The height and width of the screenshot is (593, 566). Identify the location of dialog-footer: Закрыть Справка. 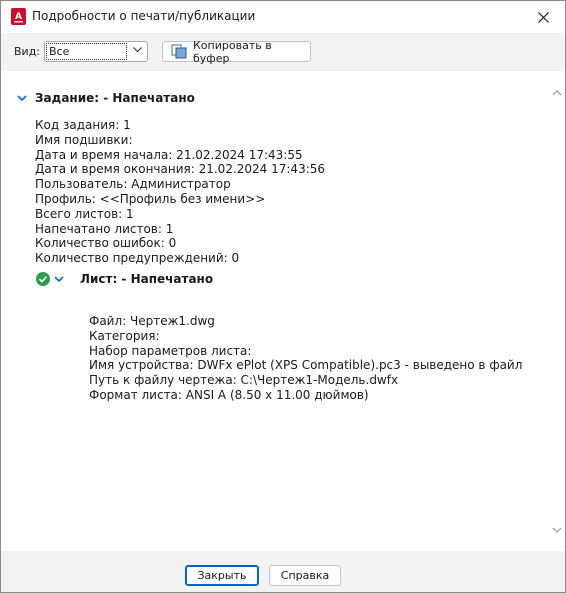
(283, 571).